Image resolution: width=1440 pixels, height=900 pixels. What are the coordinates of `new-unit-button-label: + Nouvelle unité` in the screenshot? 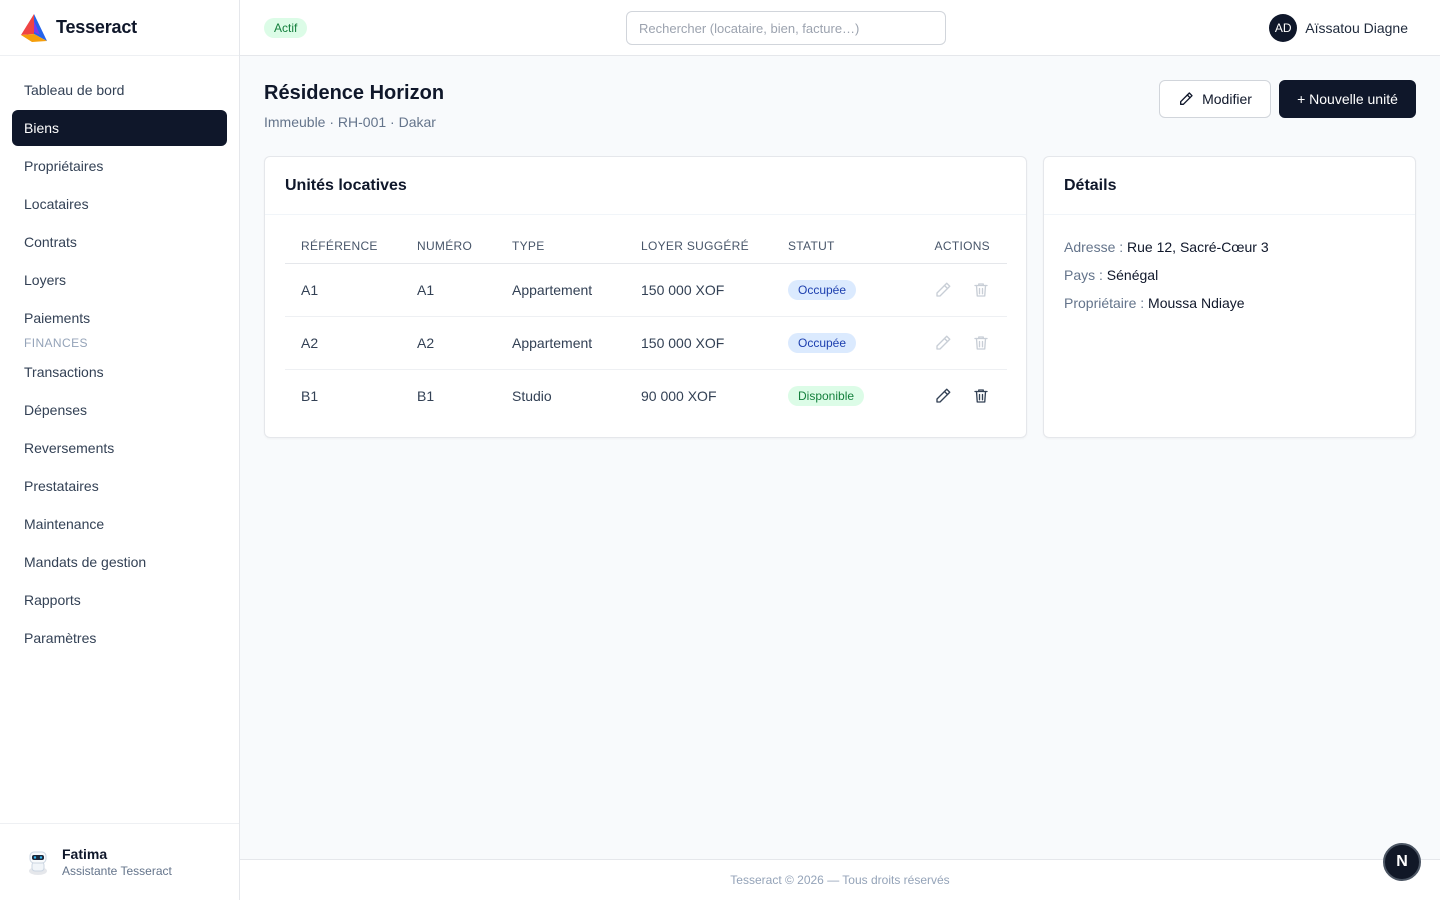 It's located at (1347, 99).